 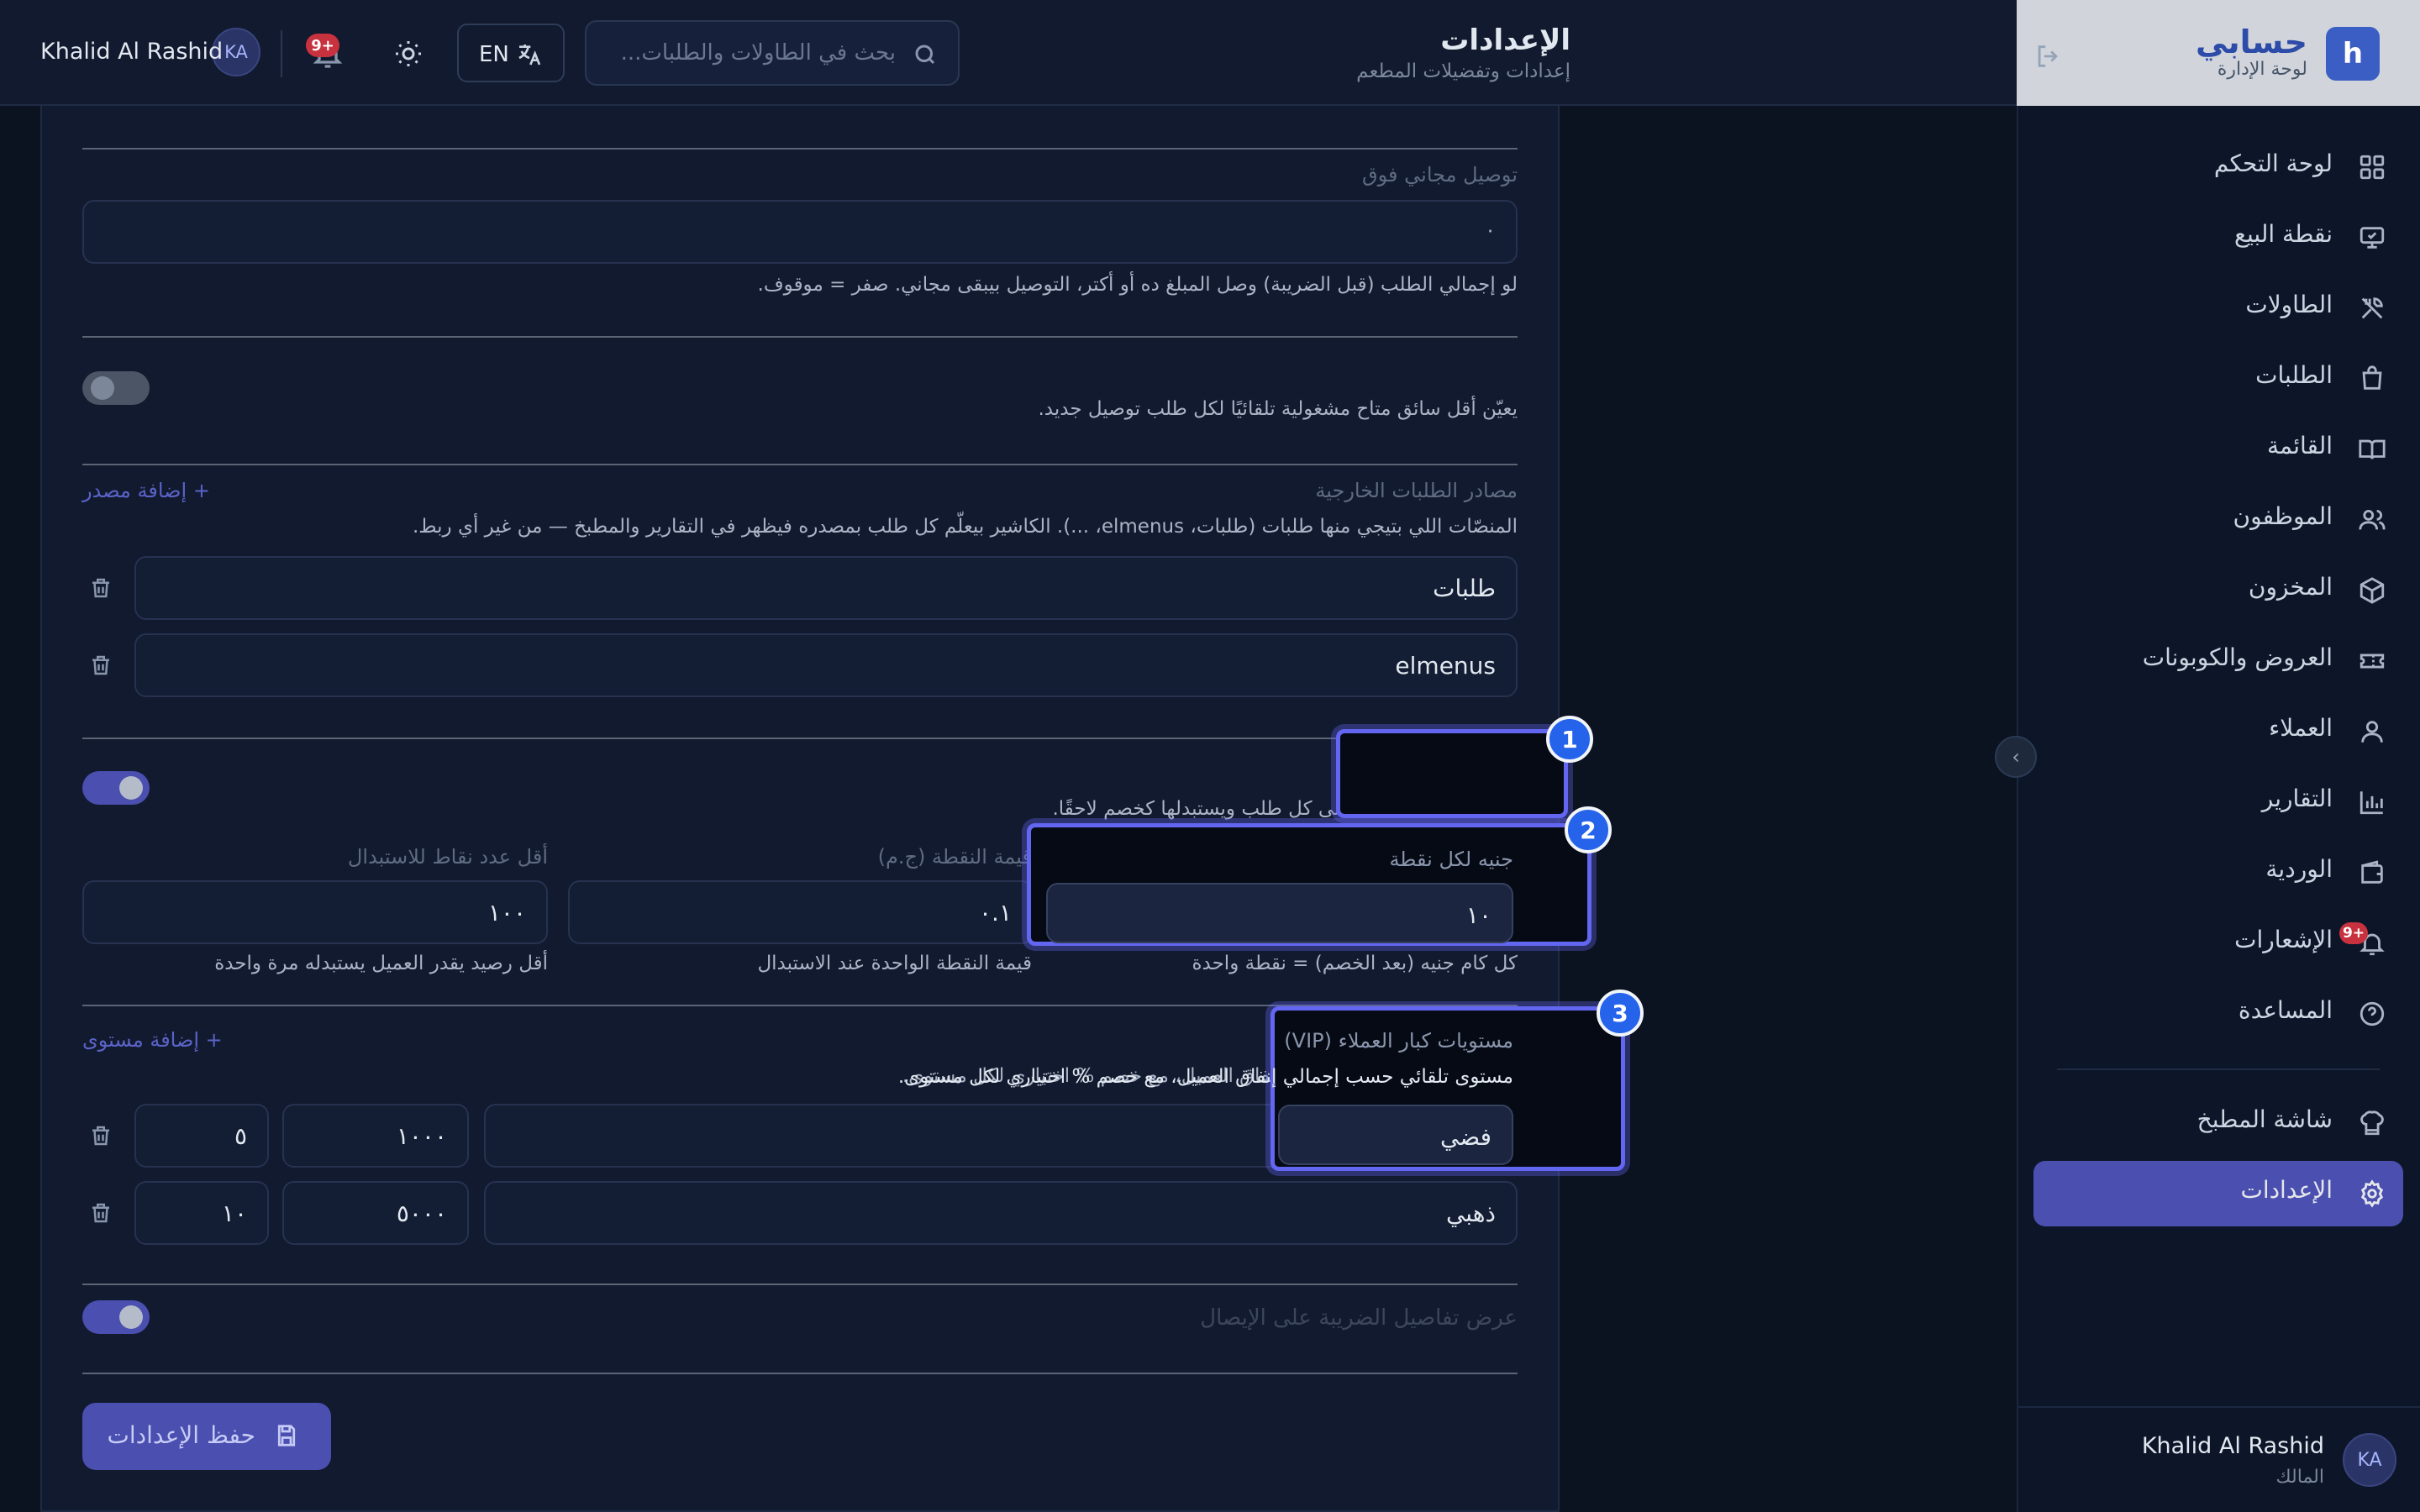 I want to click on brand-area: h حسابي لوحة الإدارة, so click(x=2218, y=53).